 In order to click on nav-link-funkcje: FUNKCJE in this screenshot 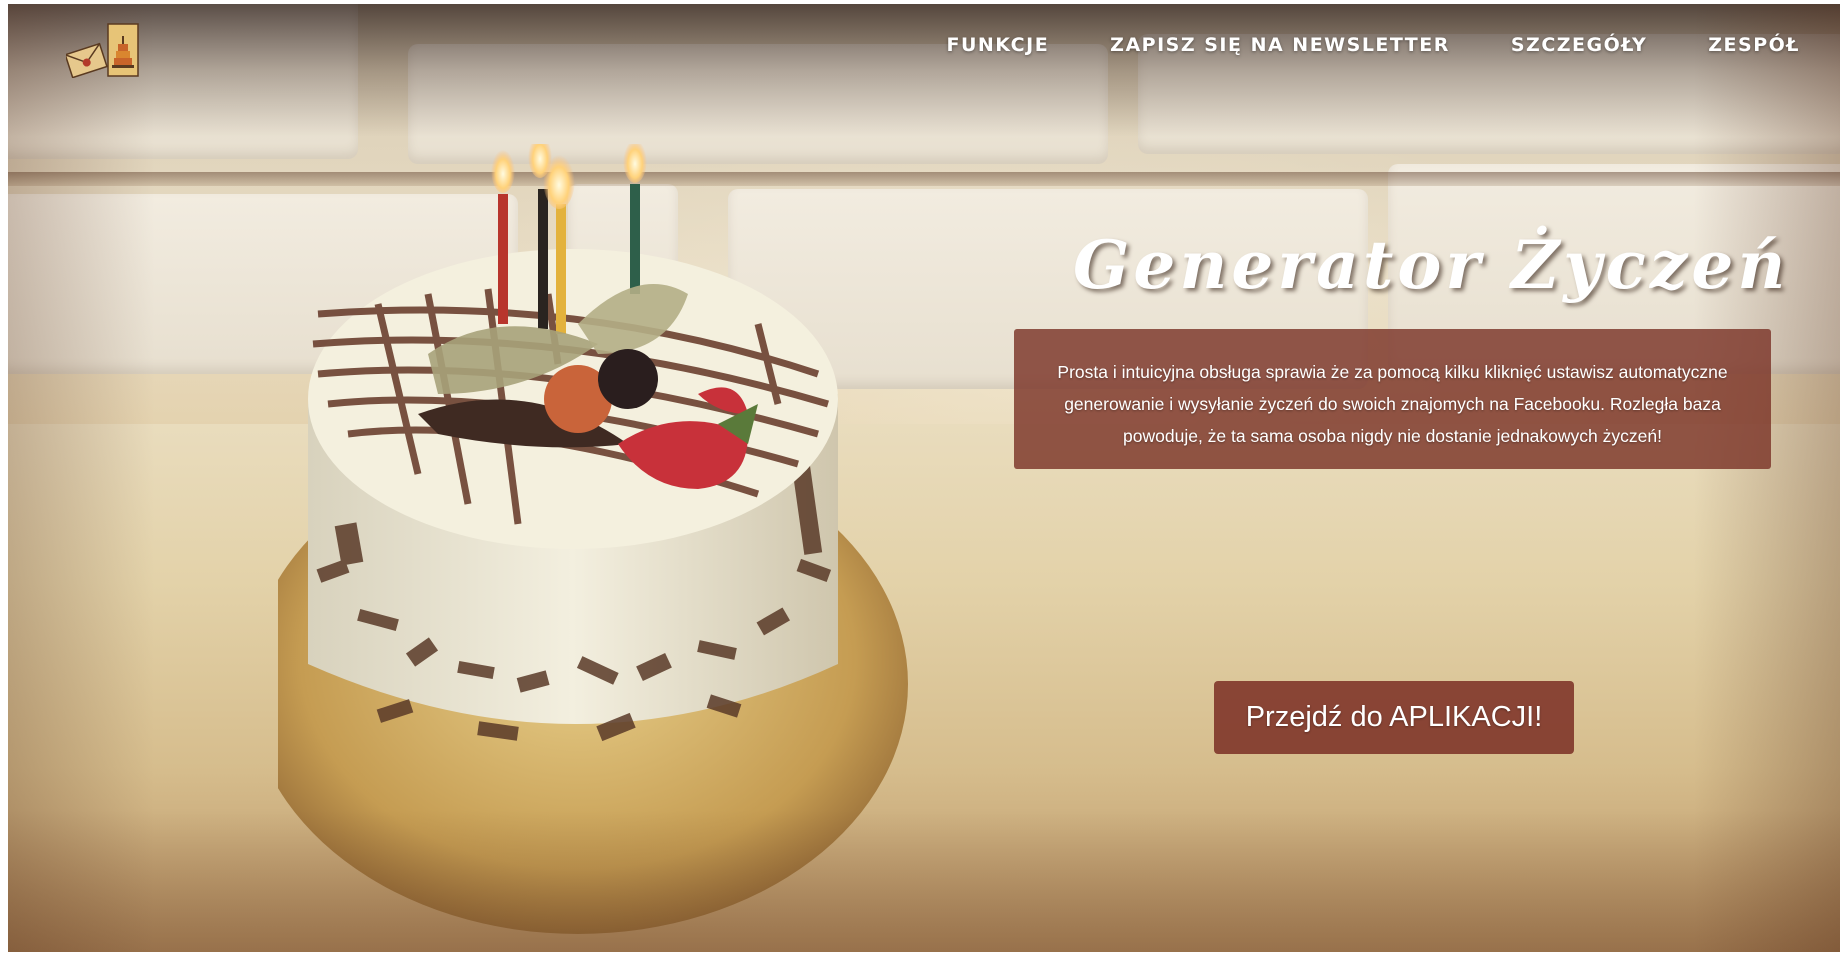, I will do `click(998, 45)`.